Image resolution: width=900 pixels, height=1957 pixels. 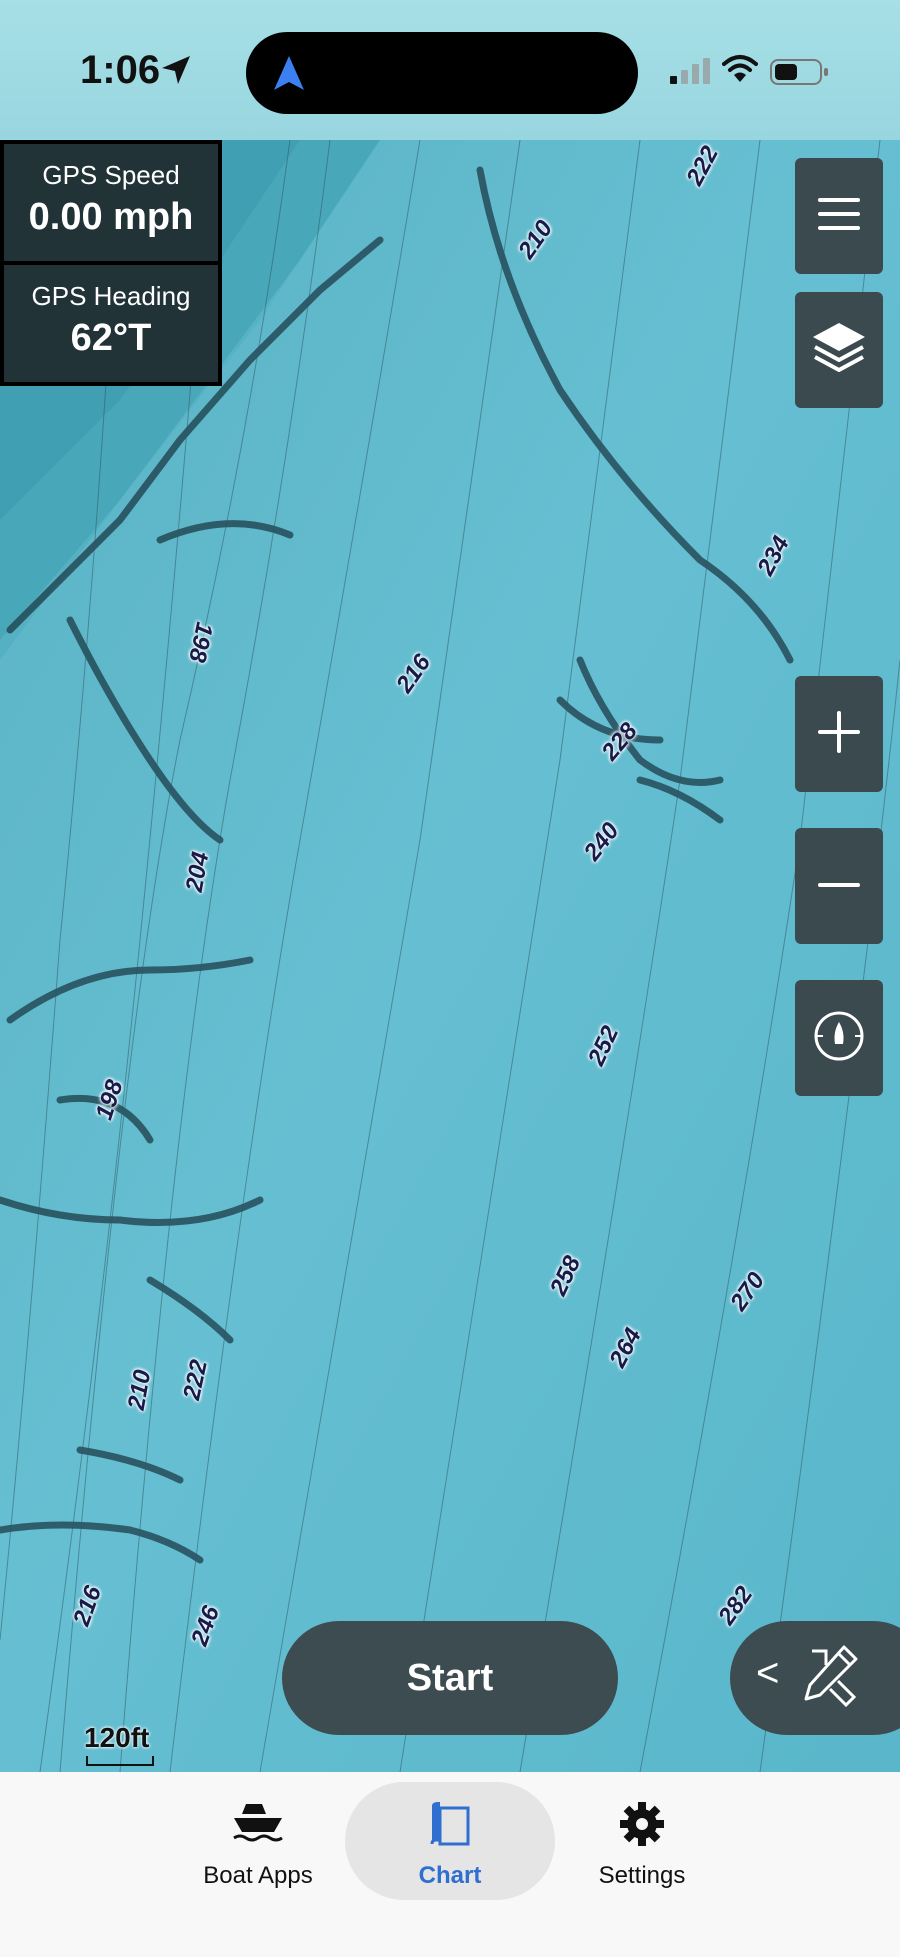 What do you see at coordinates (691, 73) in the screenshot?
I see `cellular-signal-icon` at bounding box center [691, 73].